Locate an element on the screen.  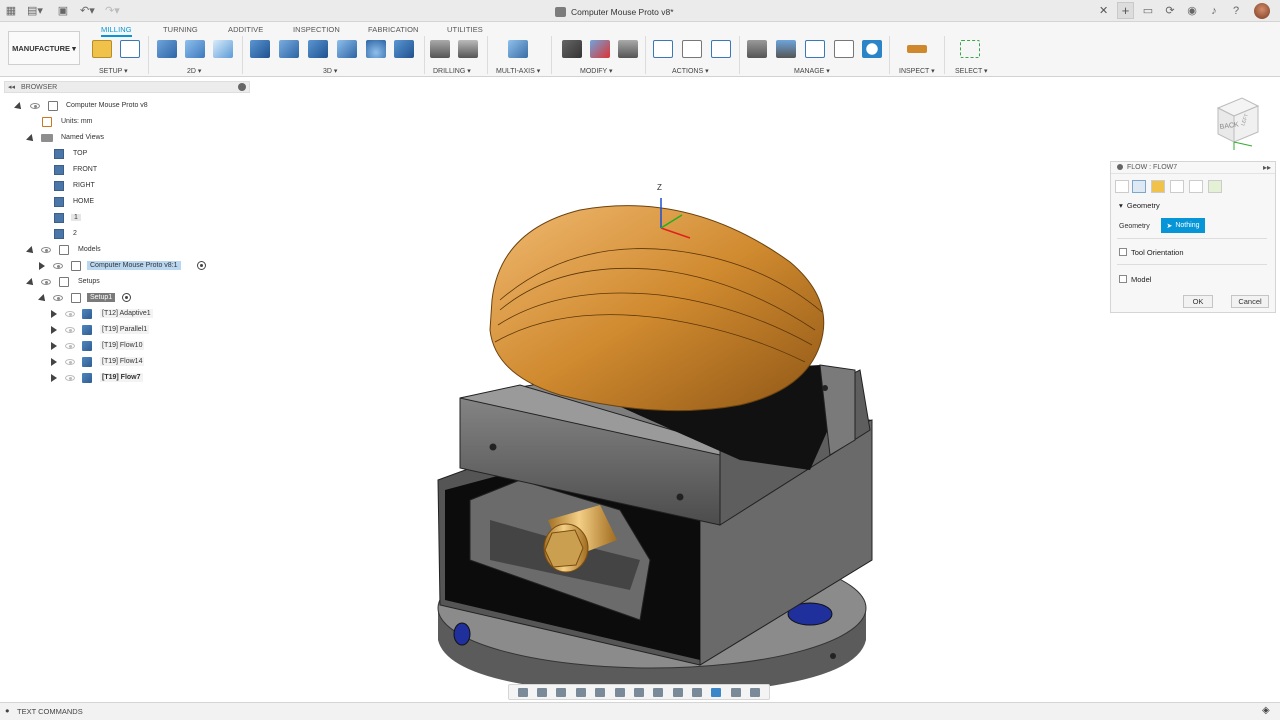
fit-icon is located at coordinates (600, 692).